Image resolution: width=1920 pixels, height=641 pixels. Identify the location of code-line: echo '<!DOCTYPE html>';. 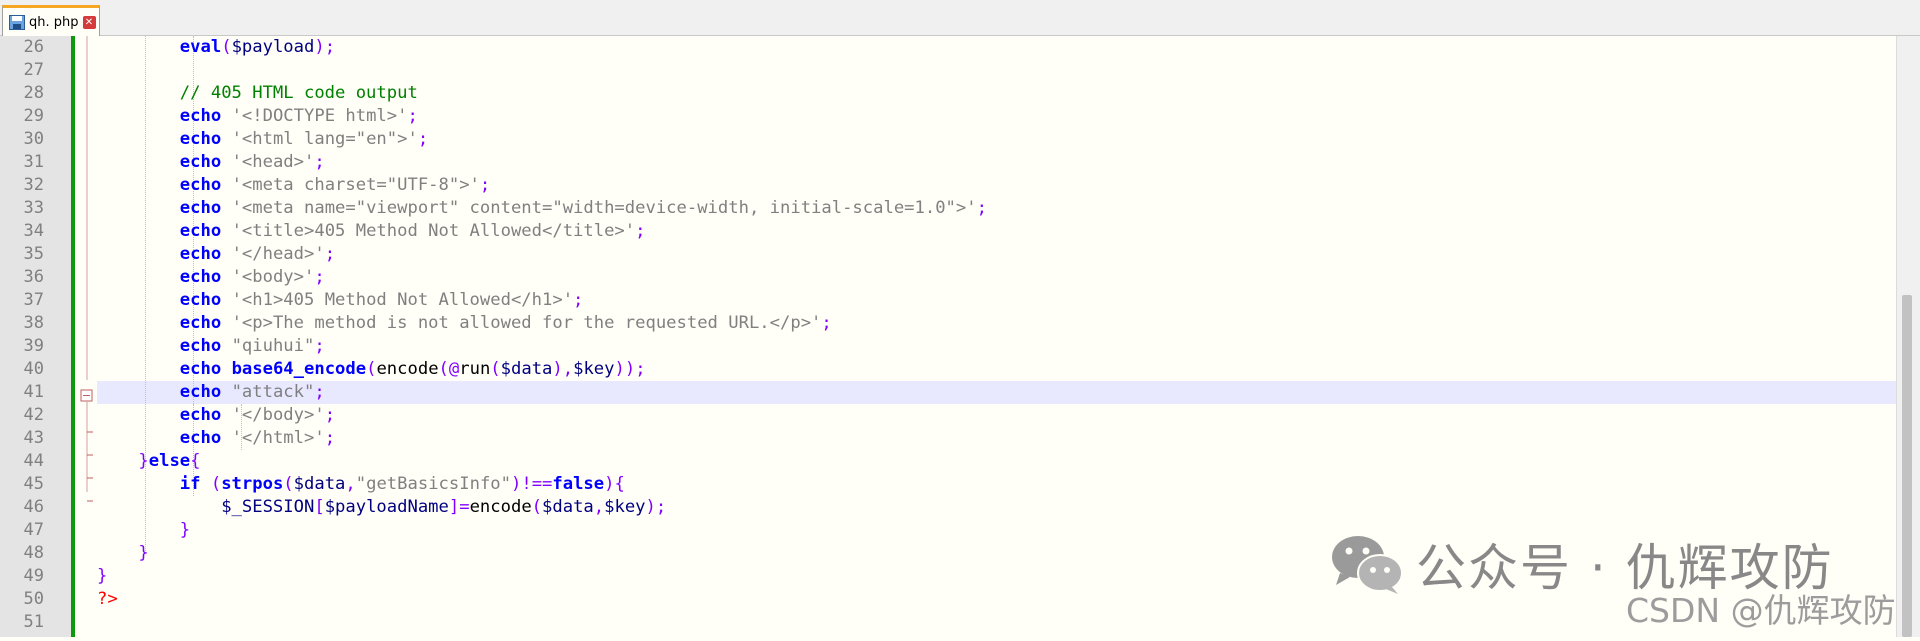
(298, 116).